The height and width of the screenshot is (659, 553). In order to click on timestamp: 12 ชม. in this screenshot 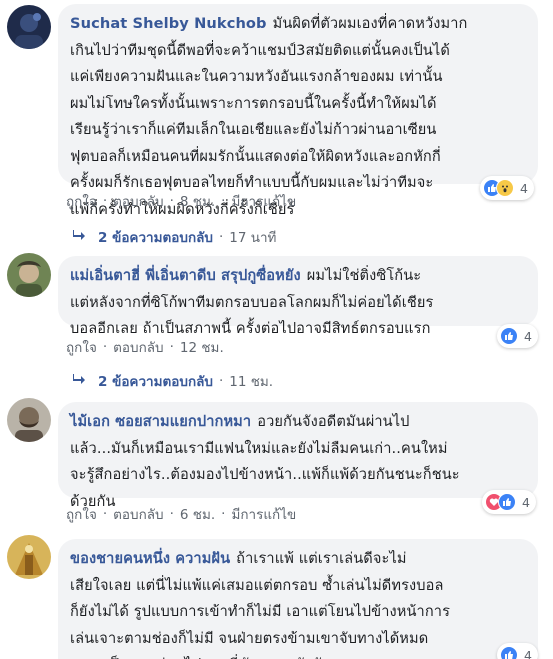, I will do `click(202, 347)`.